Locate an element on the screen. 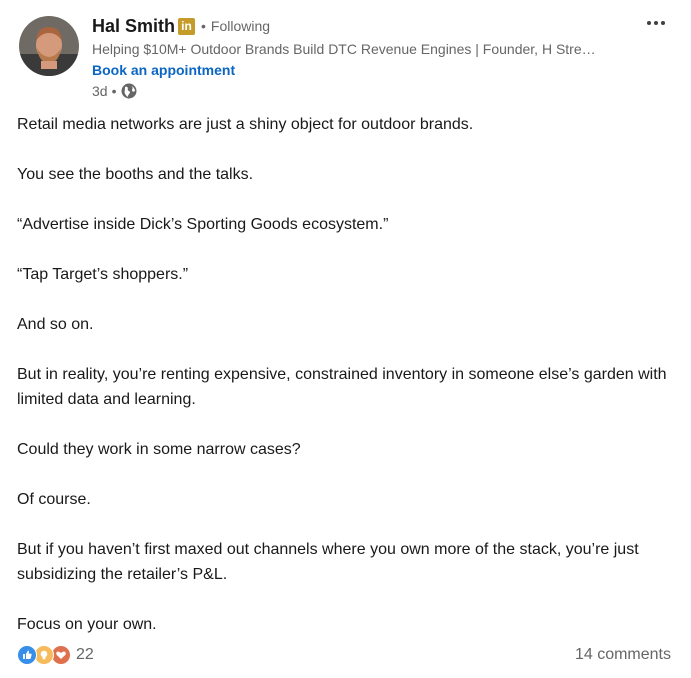 The height and width of the screenshot is (678, 691). globe-icon is located at coordinates (129, 91).